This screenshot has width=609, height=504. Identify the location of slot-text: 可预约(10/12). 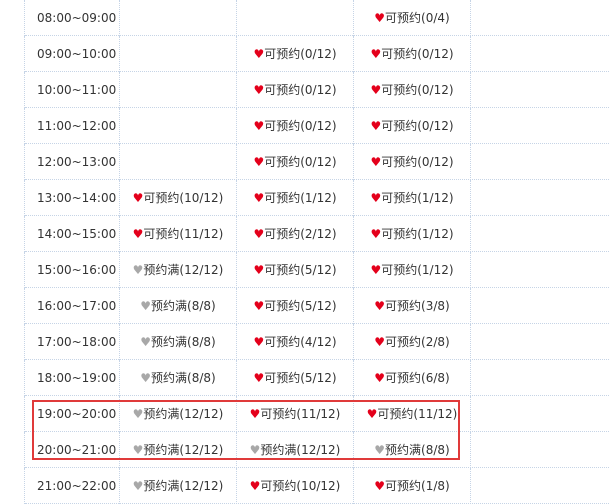
(300, 486).